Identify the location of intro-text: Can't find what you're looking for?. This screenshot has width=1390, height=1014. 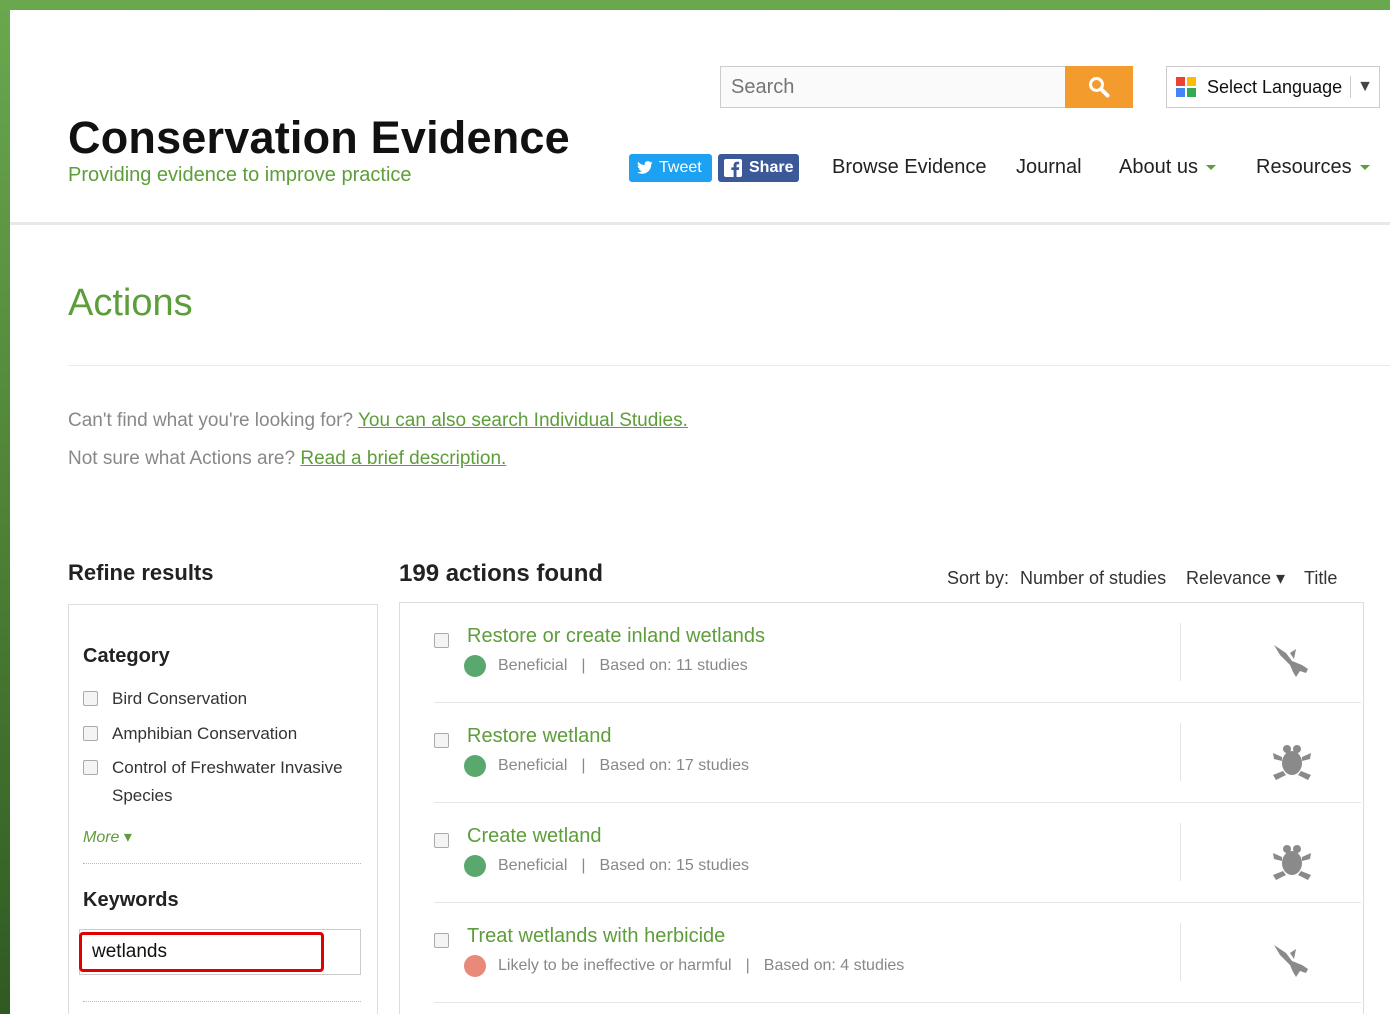
(211, 420).